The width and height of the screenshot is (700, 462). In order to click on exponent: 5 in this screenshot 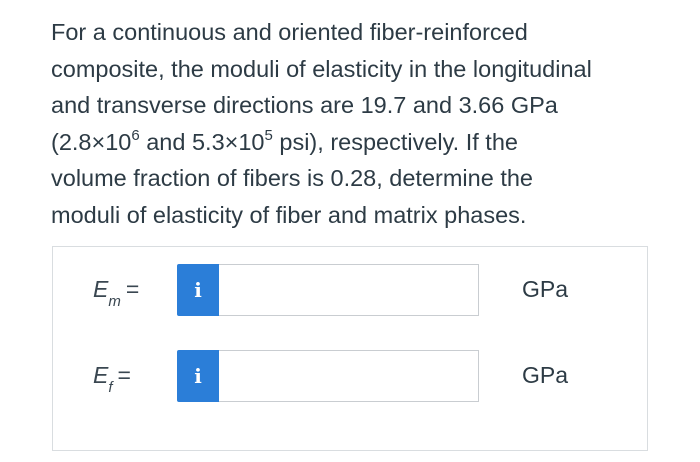, I will do `click(268, 135)`.